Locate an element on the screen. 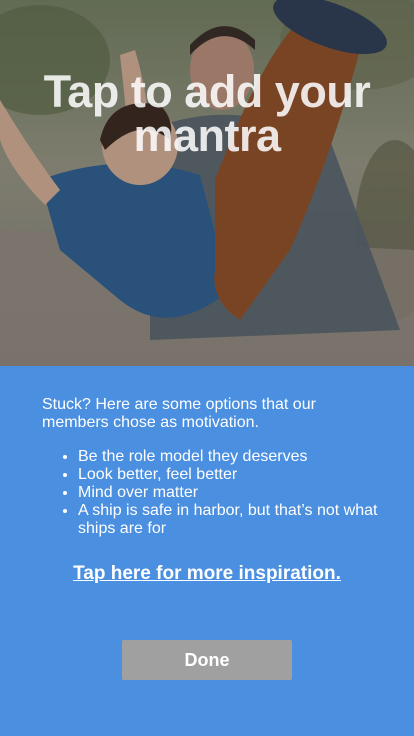  suggestion-item: Mind over matter is located at coordinates (243, 493).